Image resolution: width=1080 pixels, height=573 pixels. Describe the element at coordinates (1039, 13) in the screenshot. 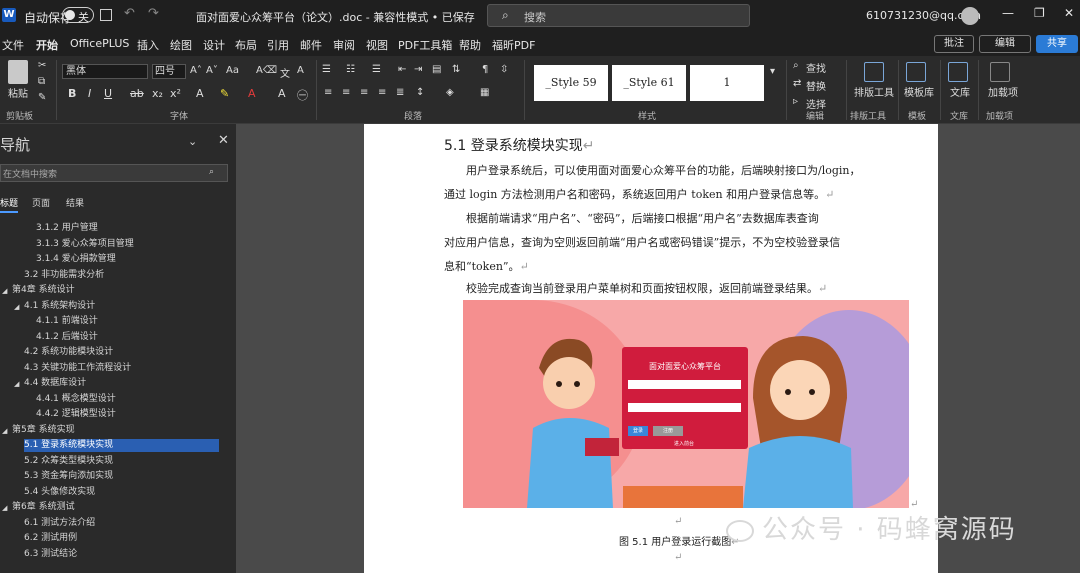

I see `maximize-icon: ❐` at that location.